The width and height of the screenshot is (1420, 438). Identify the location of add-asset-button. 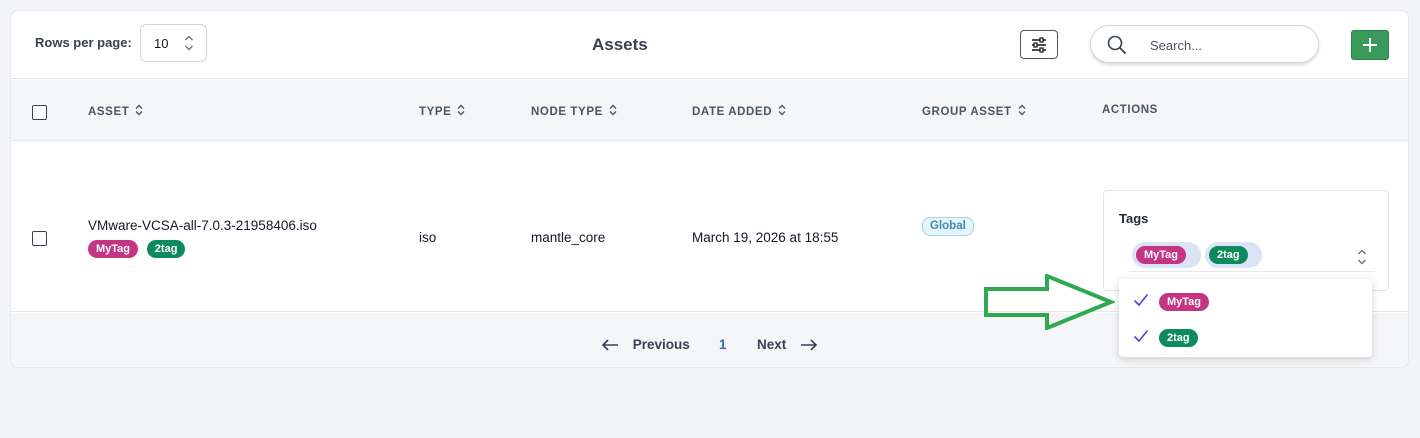
(1370, 45).